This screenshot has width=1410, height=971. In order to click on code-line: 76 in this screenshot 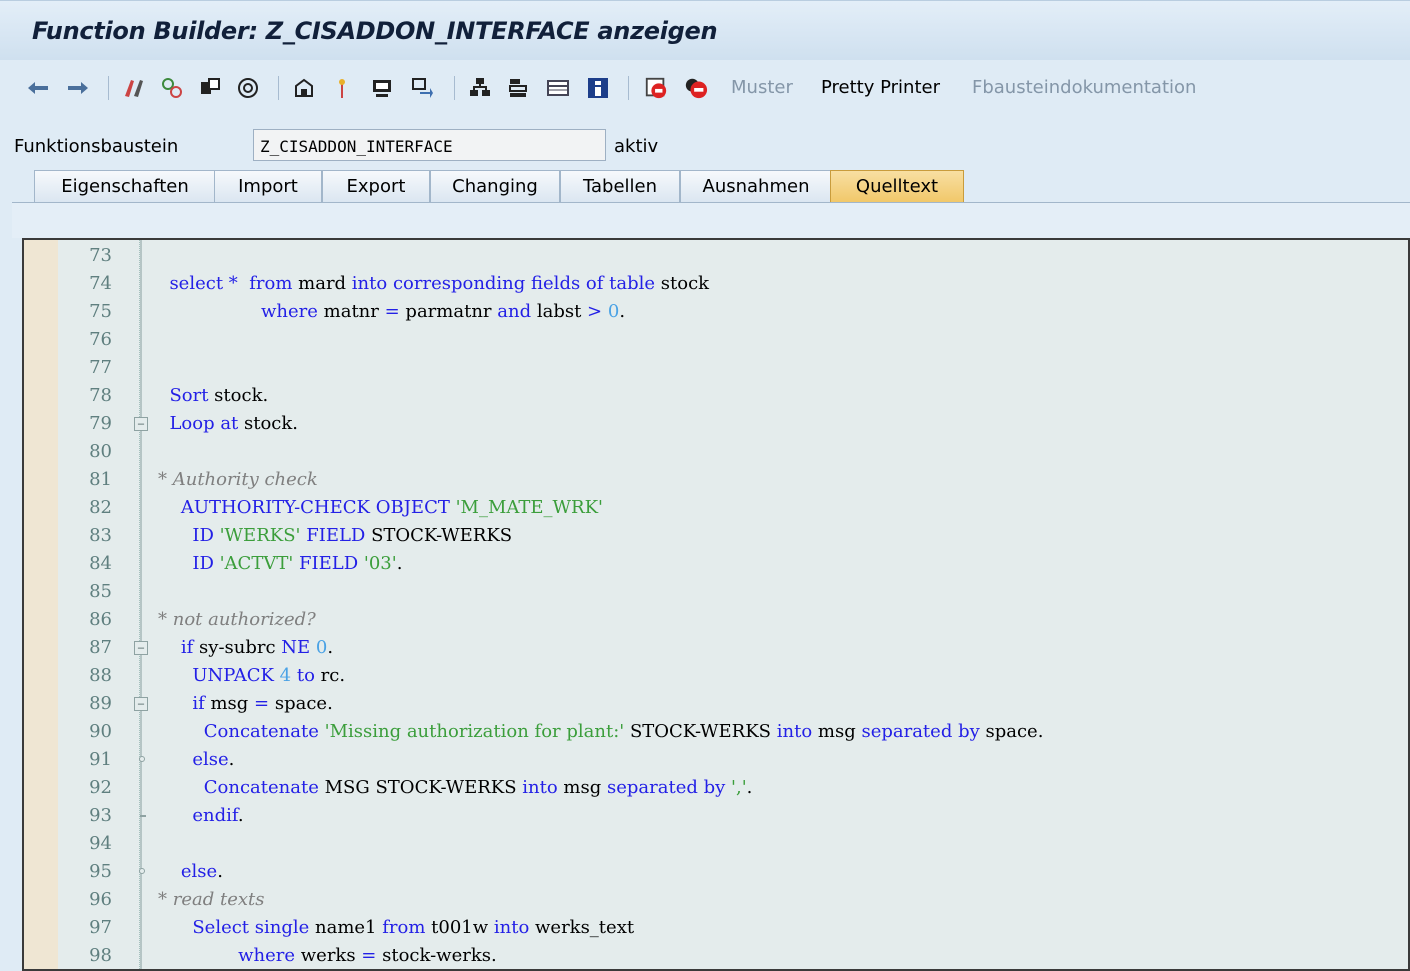, I will do `click(716, 340)`.